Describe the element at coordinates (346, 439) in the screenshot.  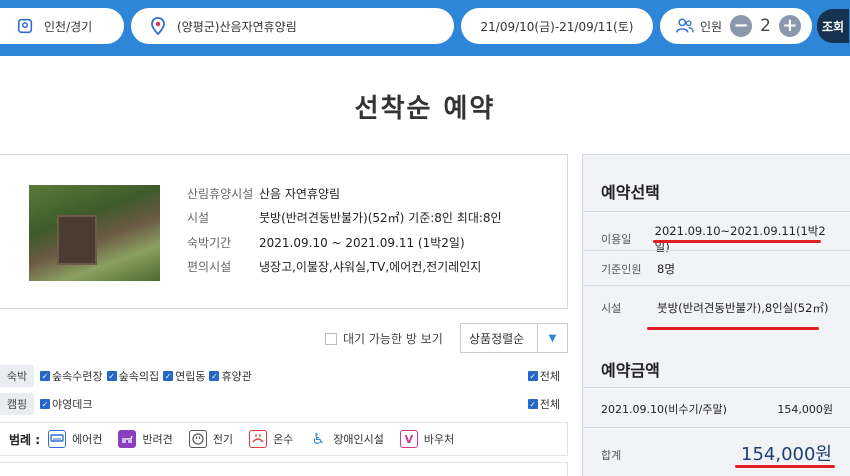
I see `legend-item-accessible: ♿ 장애인시설` at that location.